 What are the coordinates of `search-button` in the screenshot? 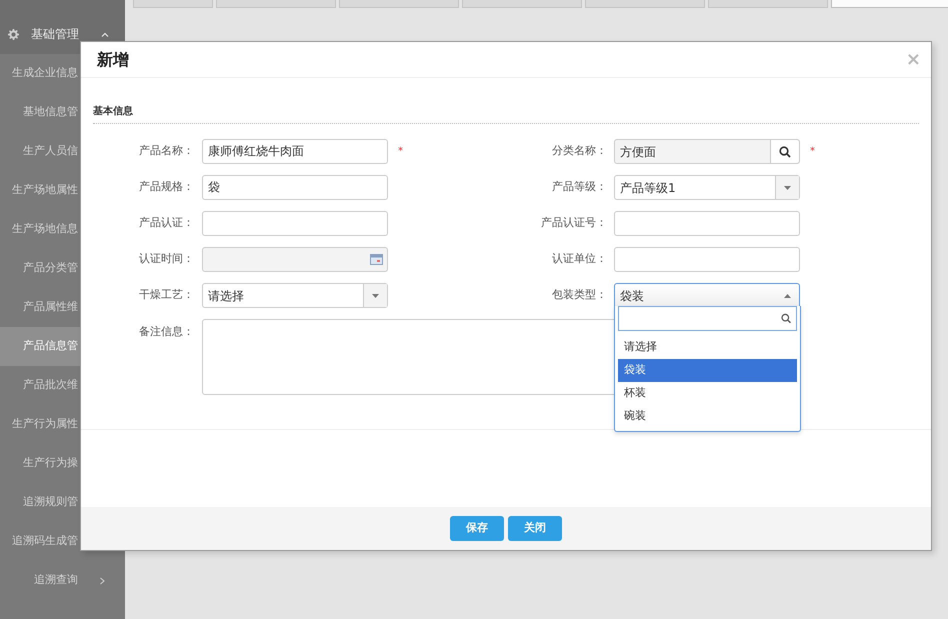 It's located at (784, 151).